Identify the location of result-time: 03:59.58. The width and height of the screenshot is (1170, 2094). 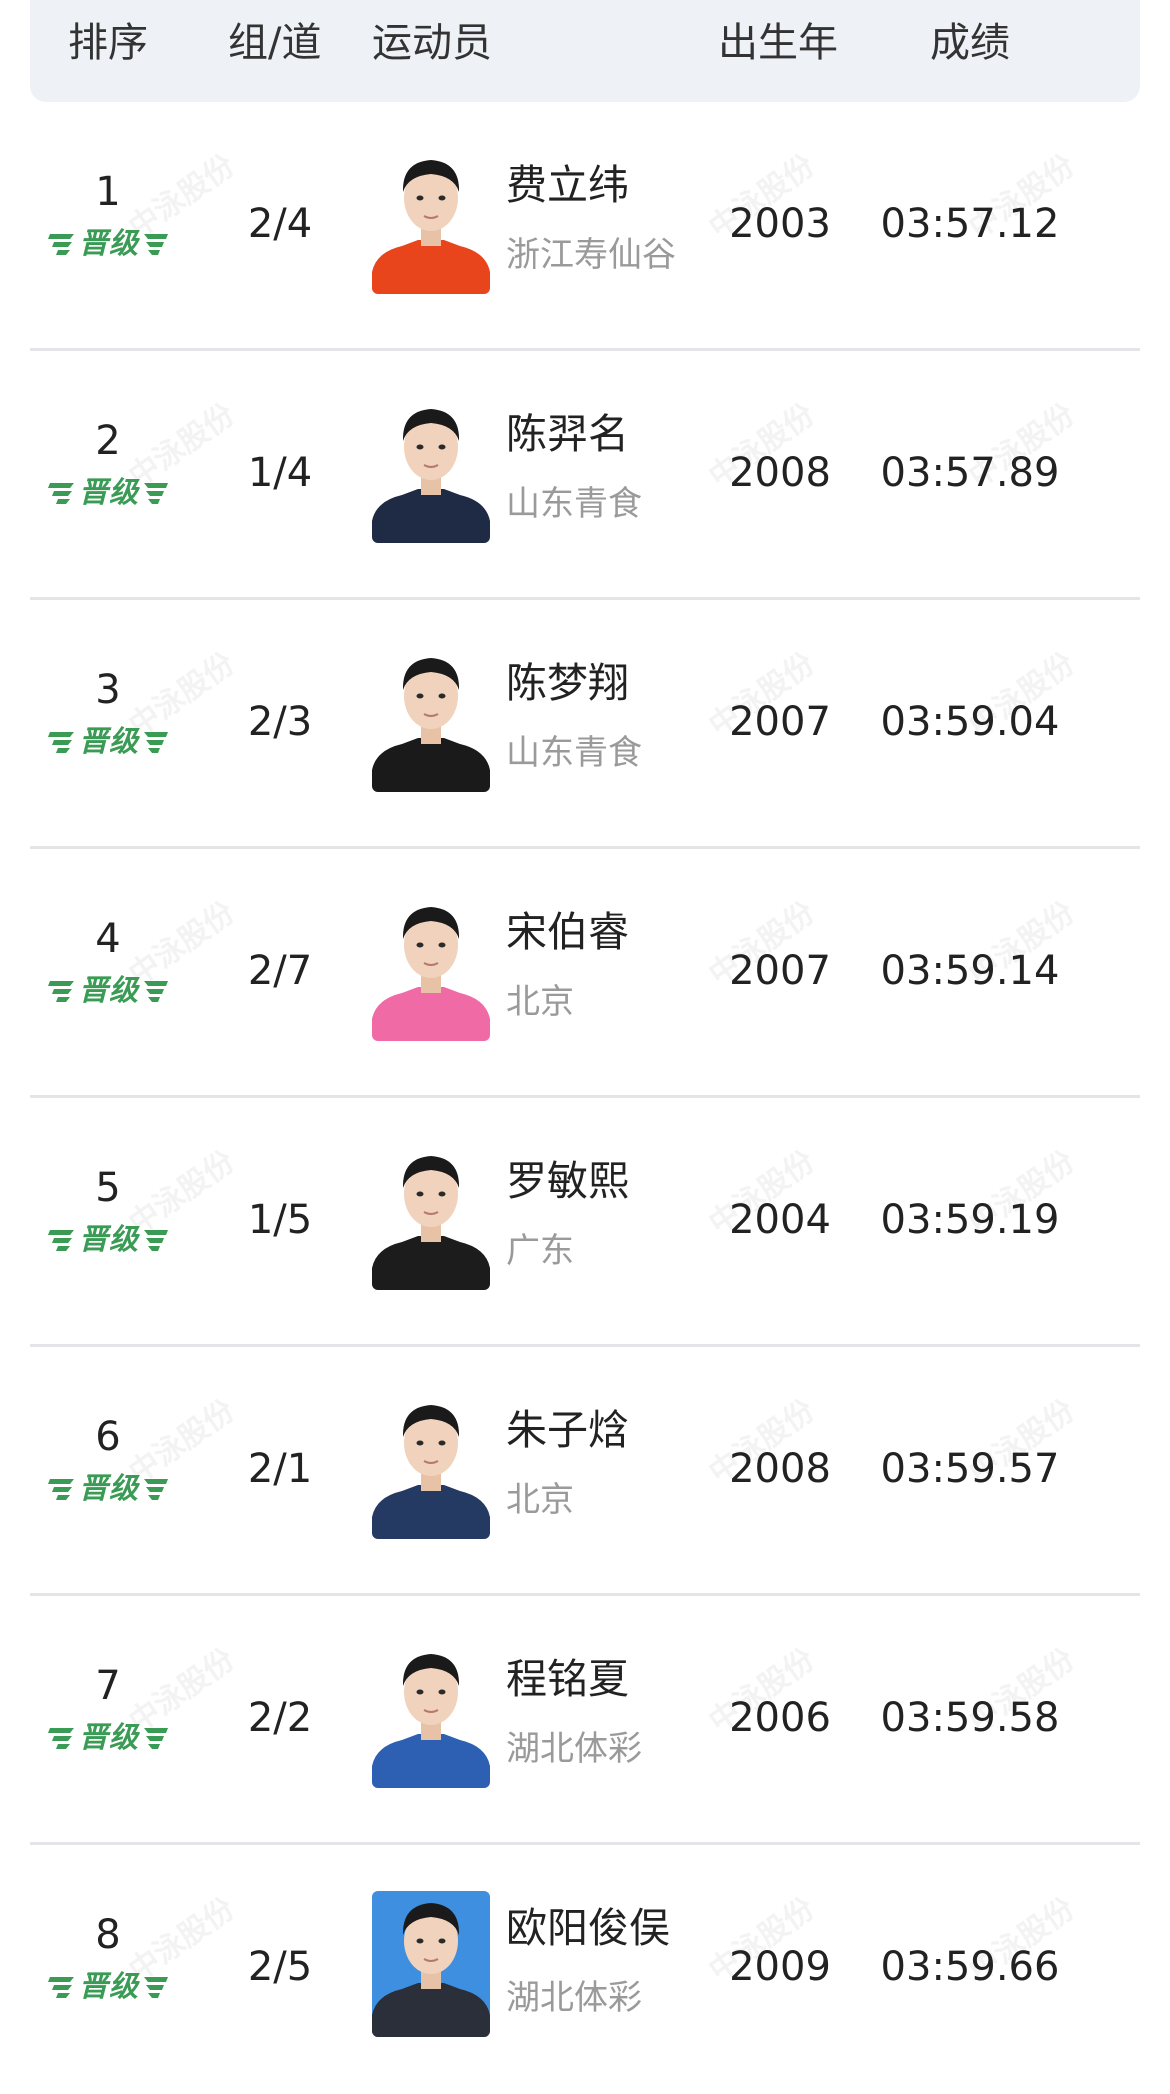
(970, 1718).